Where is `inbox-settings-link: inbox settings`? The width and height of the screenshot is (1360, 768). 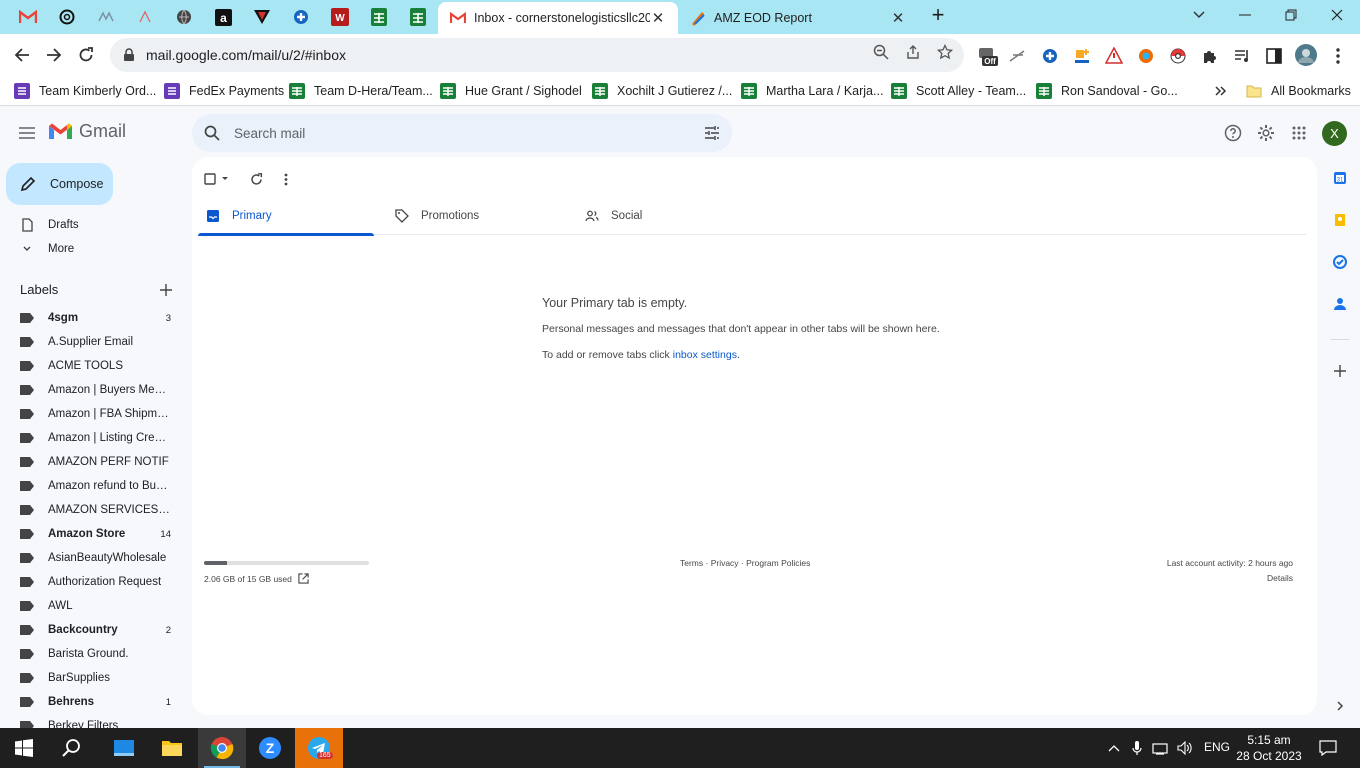 inbox-settings-link: inbox settings is located at coordinates (705, 355).